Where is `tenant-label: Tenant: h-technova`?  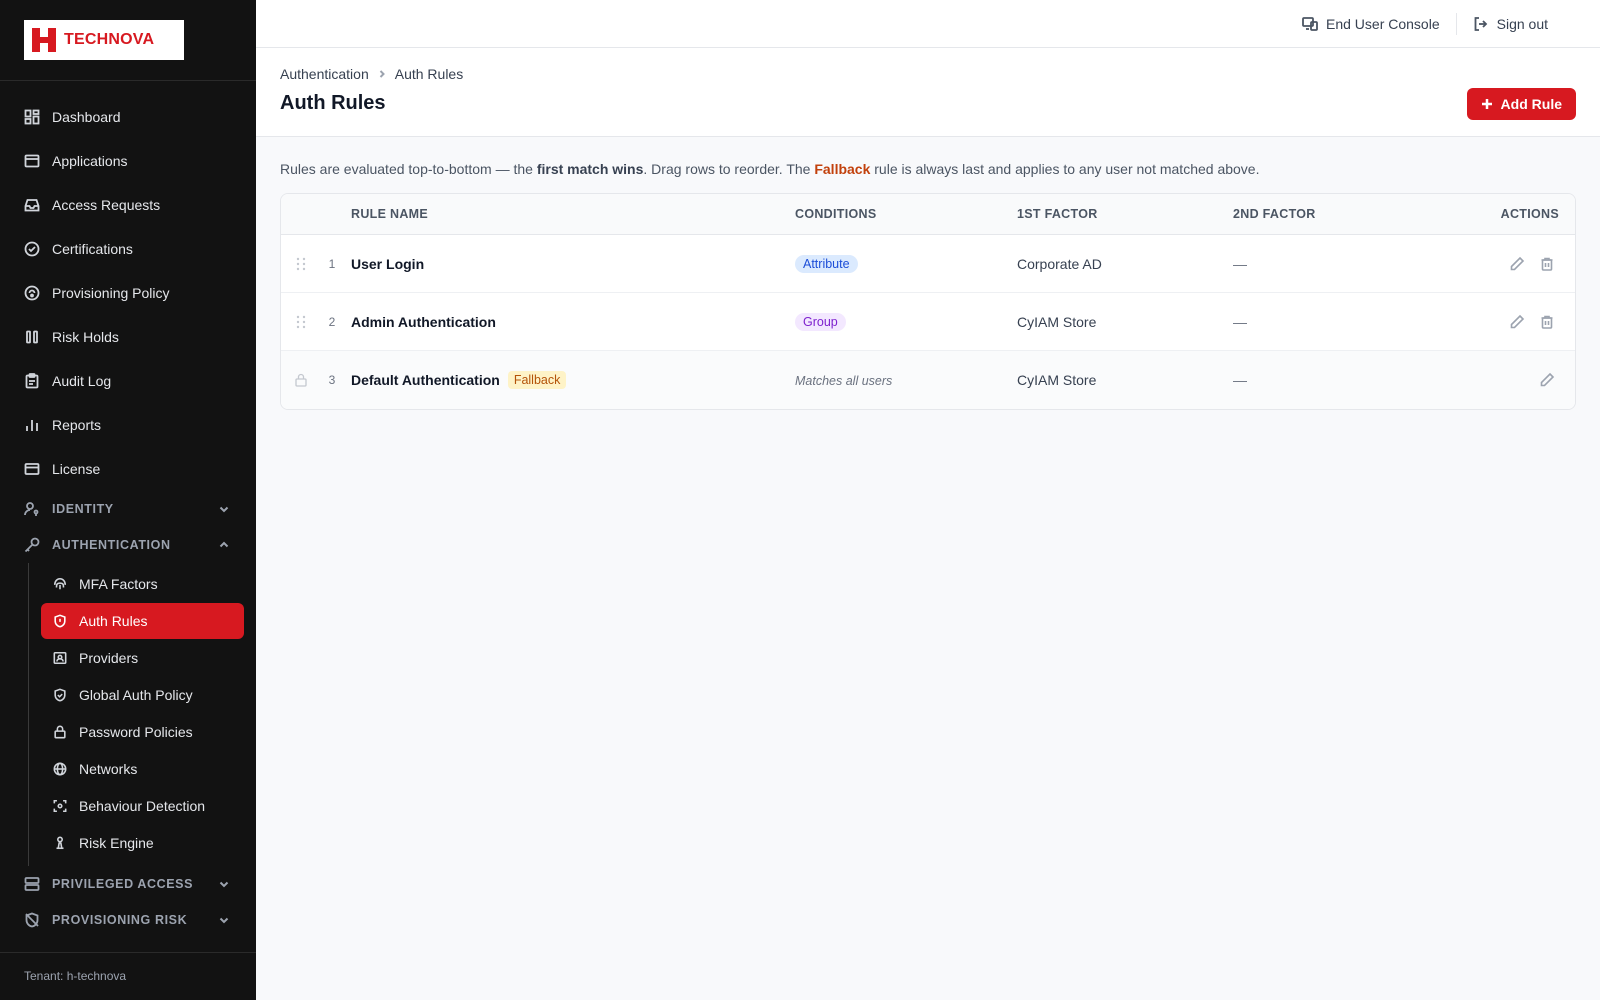
tenant-label: Tenant: h-technova is located at coordinates (128, 976).